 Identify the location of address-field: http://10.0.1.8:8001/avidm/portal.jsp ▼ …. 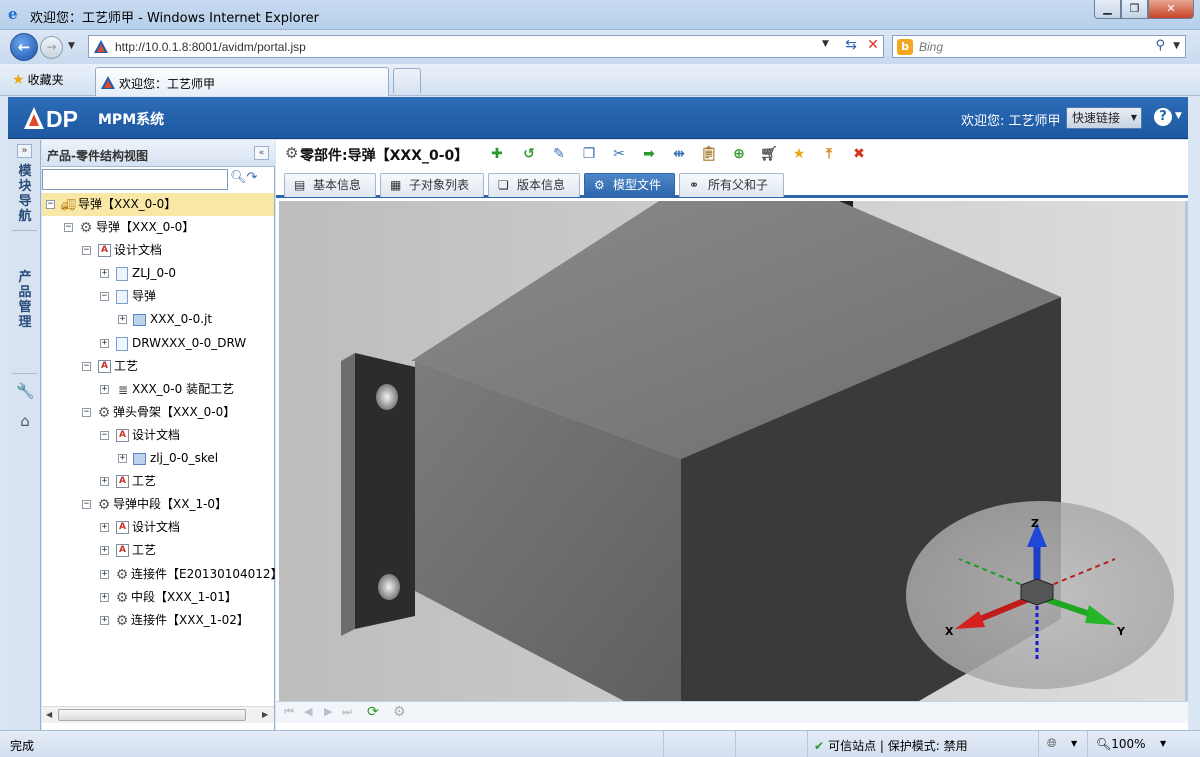
(486, 46).